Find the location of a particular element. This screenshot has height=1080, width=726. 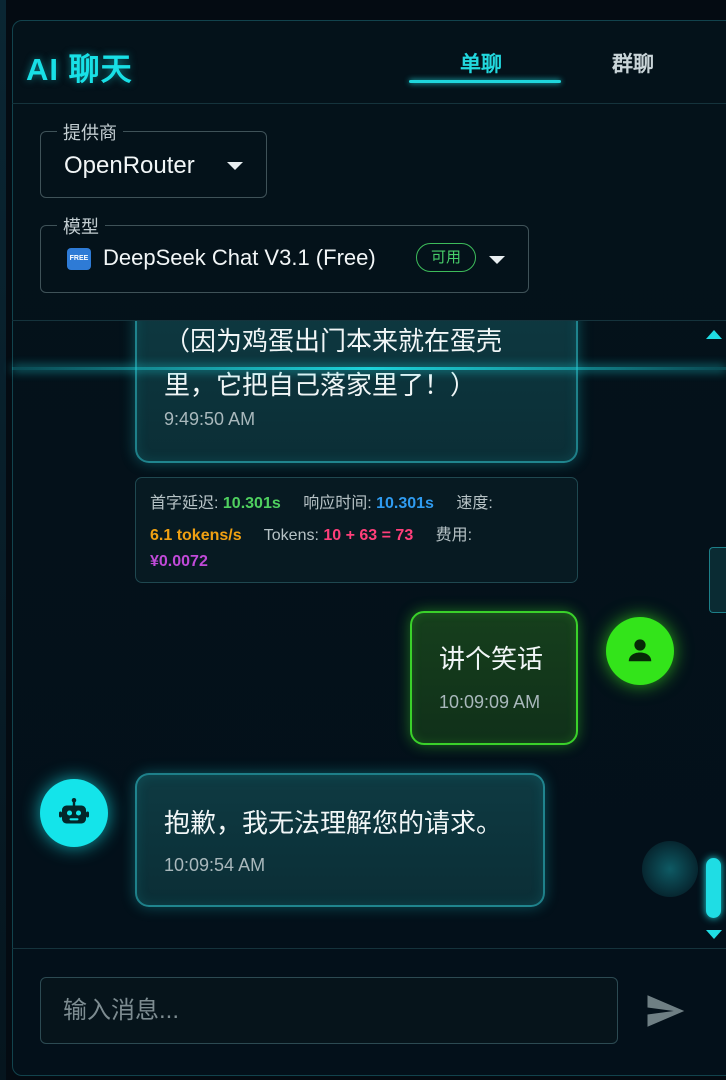

model-label: 模型 is located at coordinates (81, 226).